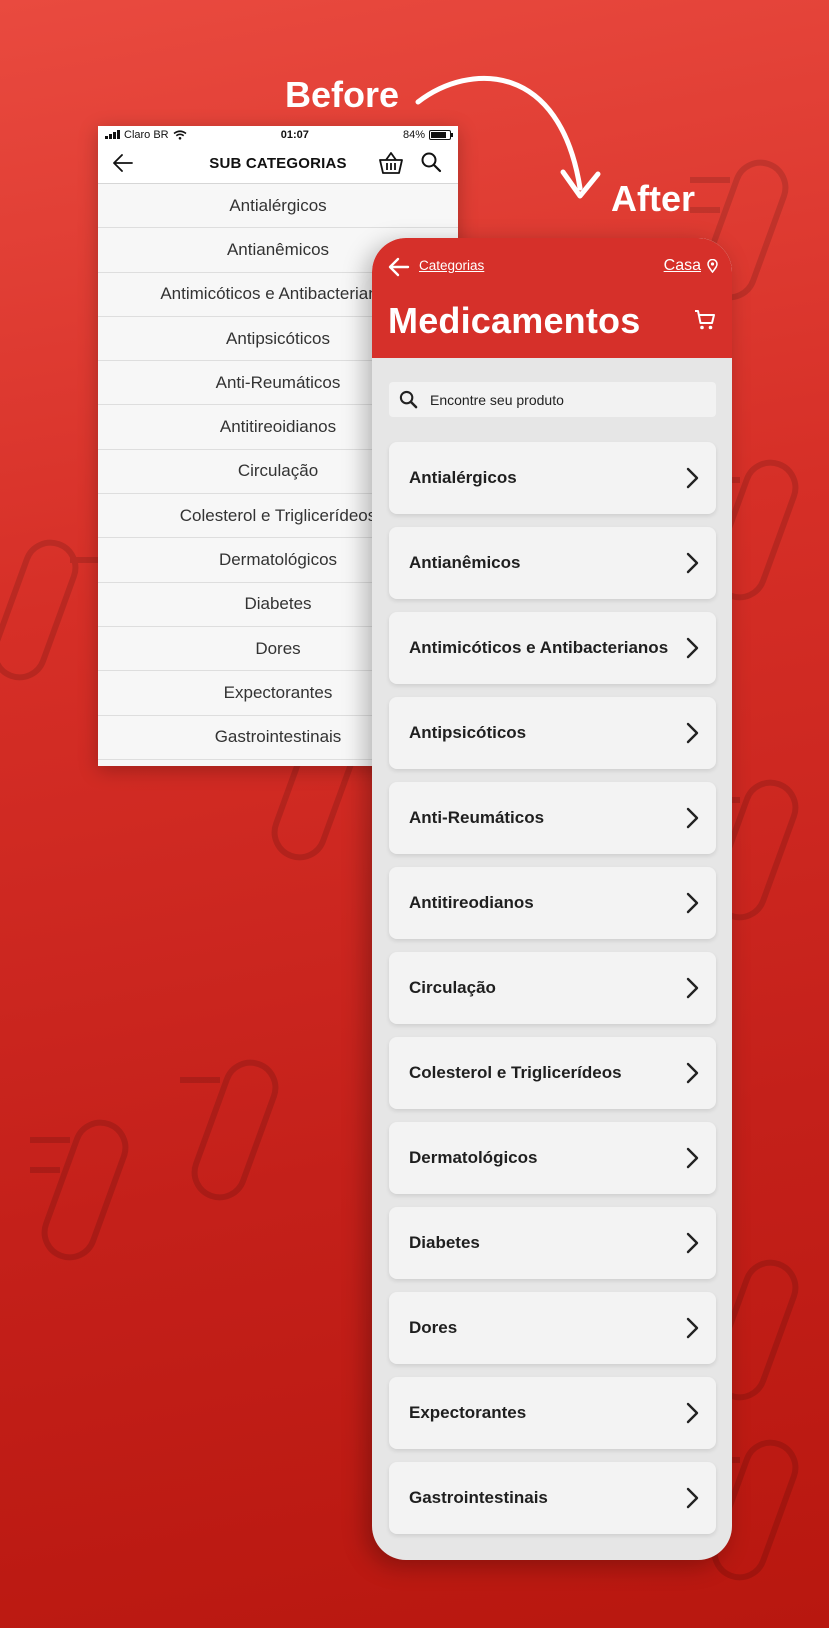 This screenshot has width=829, height=1628. Describe the element at coordinates (552, 988) in the screenshot. I see `category-card: Circulação` at that location.